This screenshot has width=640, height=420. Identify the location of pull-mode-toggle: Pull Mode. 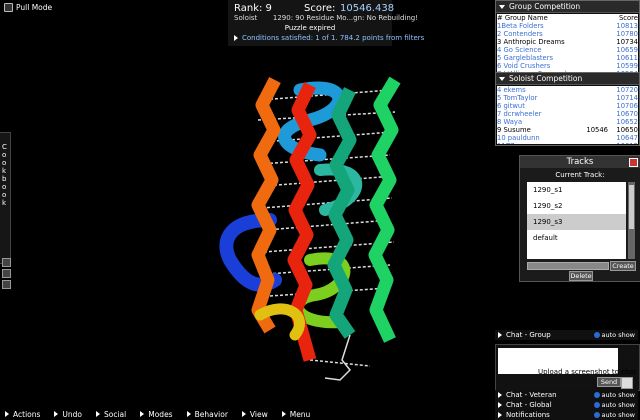
(28, 7).